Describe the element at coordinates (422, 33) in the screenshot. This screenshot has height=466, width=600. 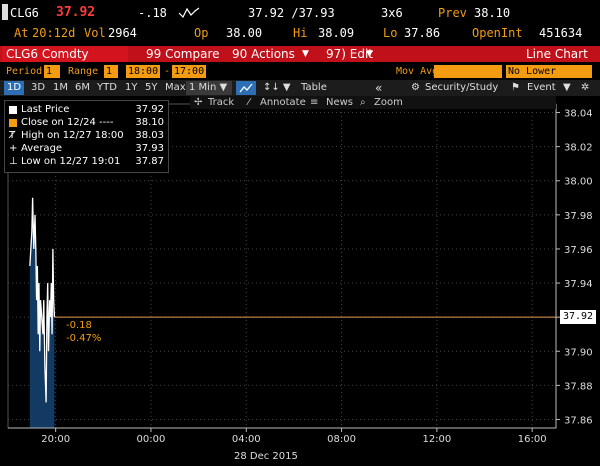
I see `lo-value: 37.86` at that location.